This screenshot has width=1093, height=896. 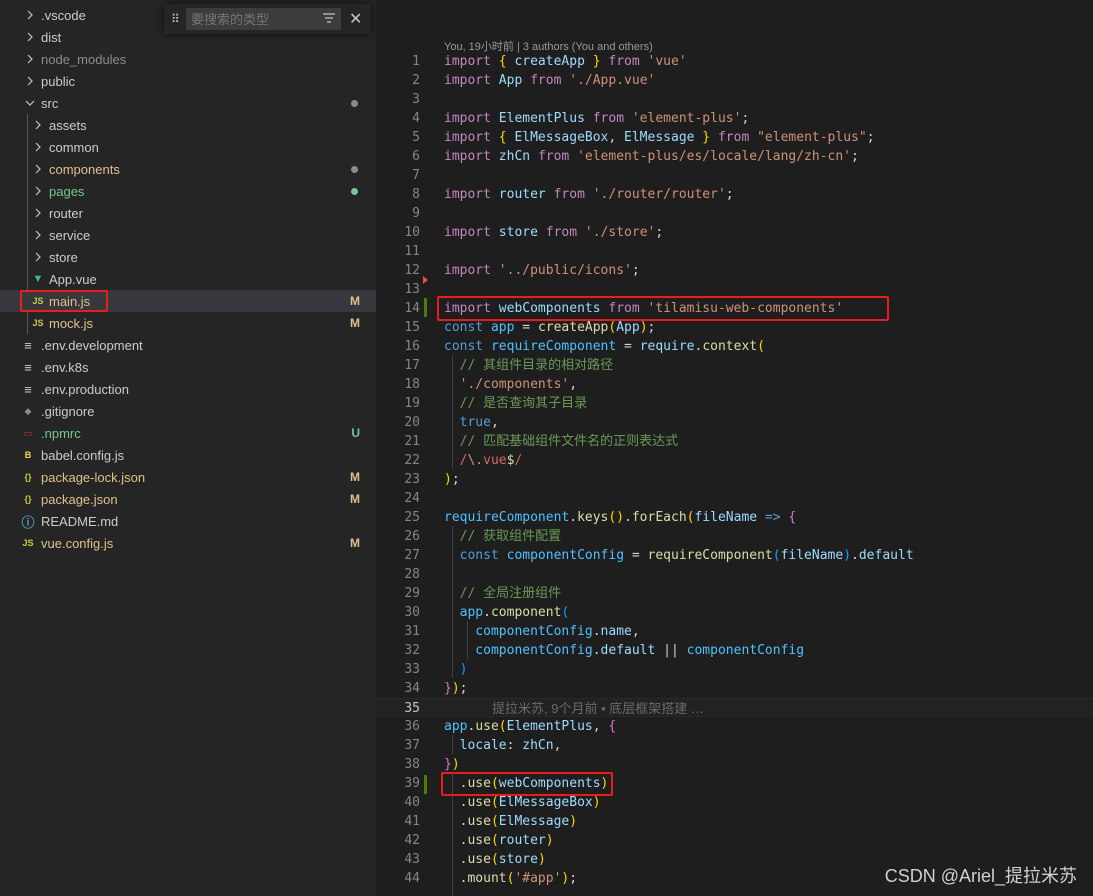 What do you see at coordinates (66, 213) in the screenshot?
I see `tree-item-label: router` at bounding box center [66, 213].